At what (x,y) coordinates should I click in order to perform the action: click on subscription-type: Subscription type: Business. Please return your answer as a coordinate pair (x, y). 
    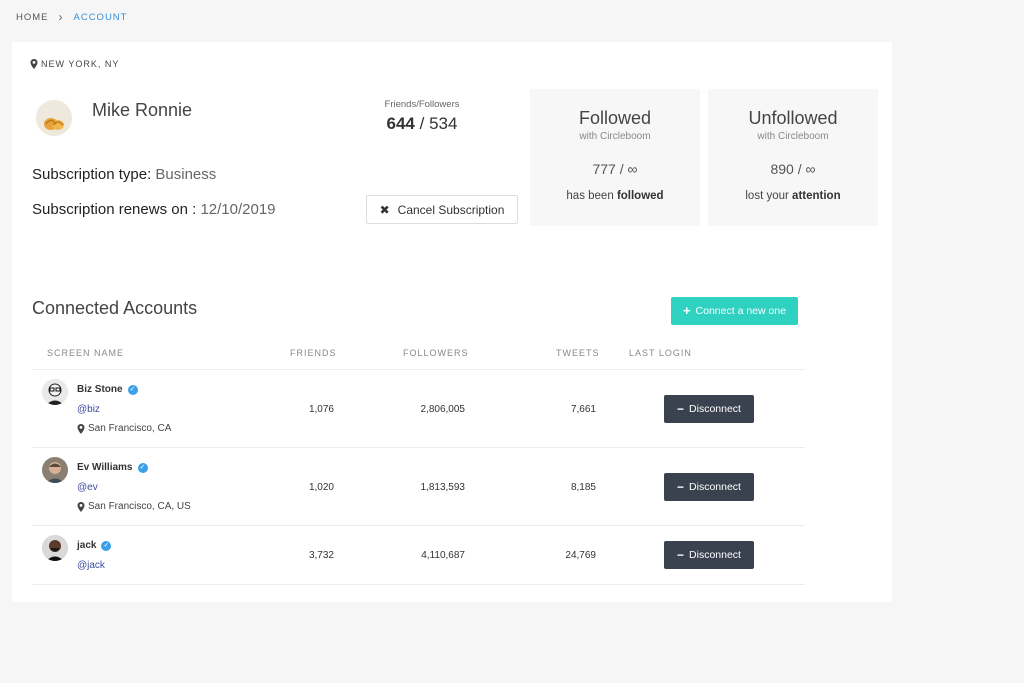
    Looking at the image, I should click on (124, 174).